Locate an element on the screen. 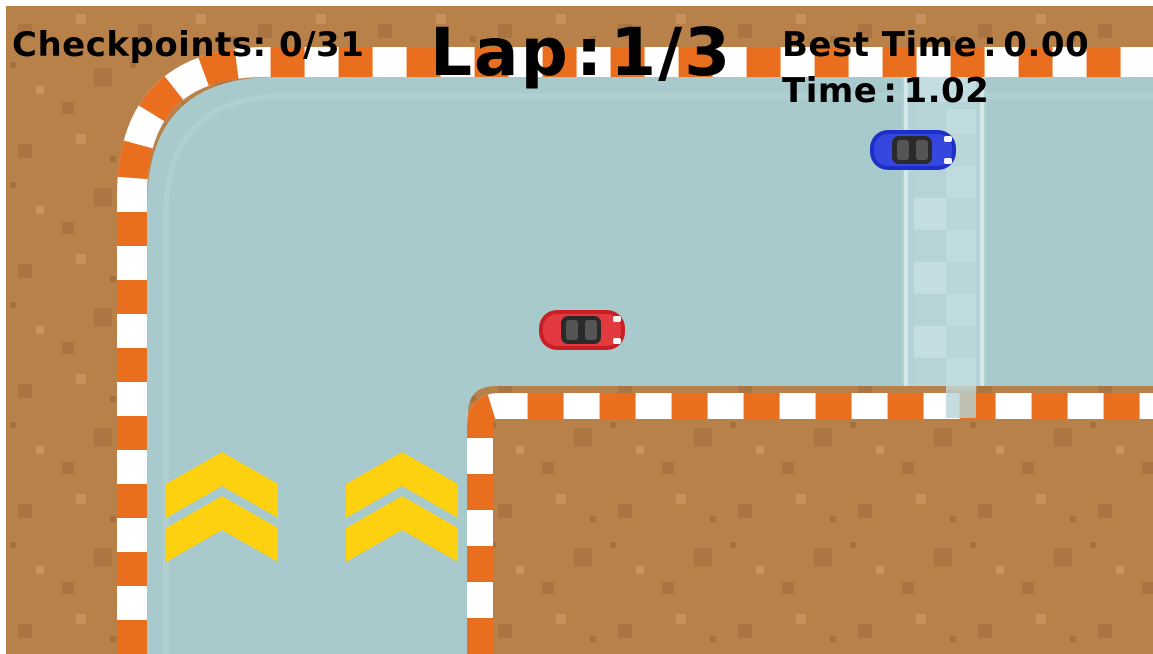 The width and height of the screenshot is (1153, 654). current-time-display: Time:1.02 is located at coordinates (885, 91).